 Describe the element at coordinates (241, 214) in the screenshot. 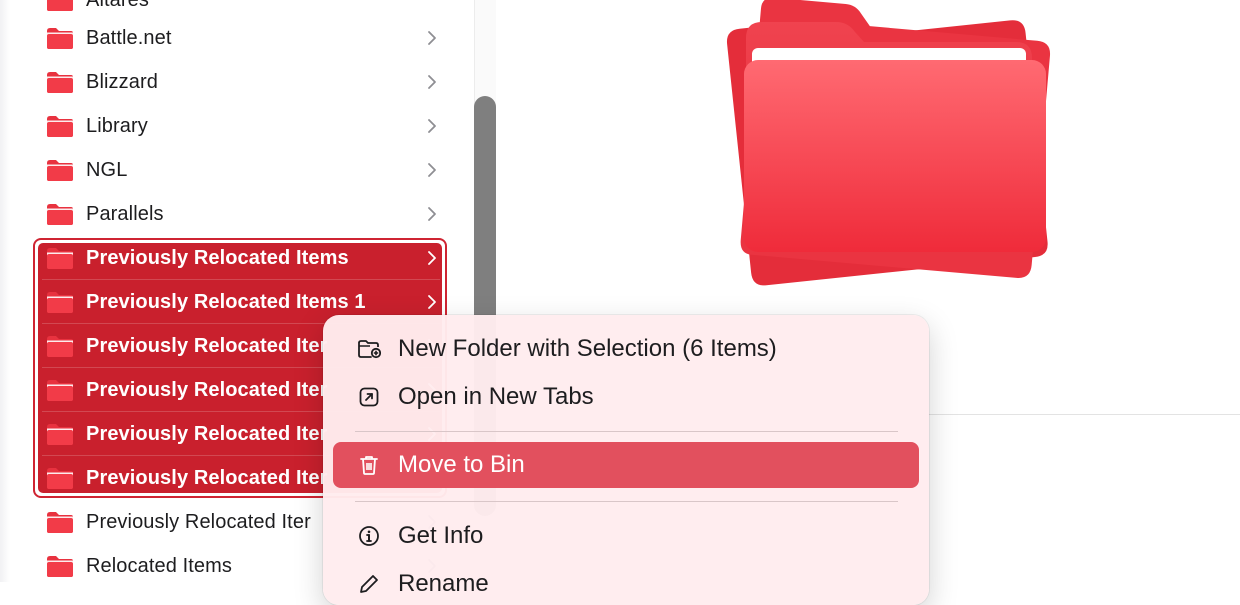

I see `list-item: Parallels` at that location.